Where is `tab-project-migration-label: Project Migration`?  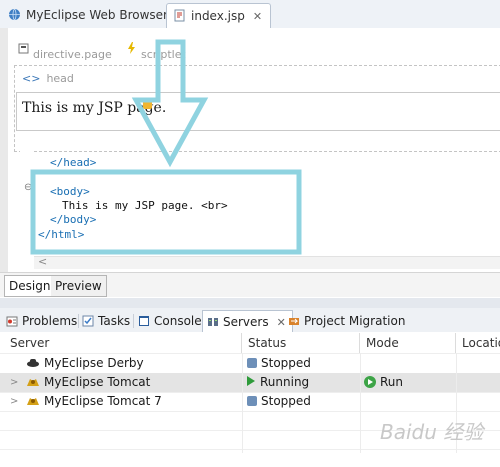
tab-project-migration-label: Project Migration is located at coordinates (355, 321).